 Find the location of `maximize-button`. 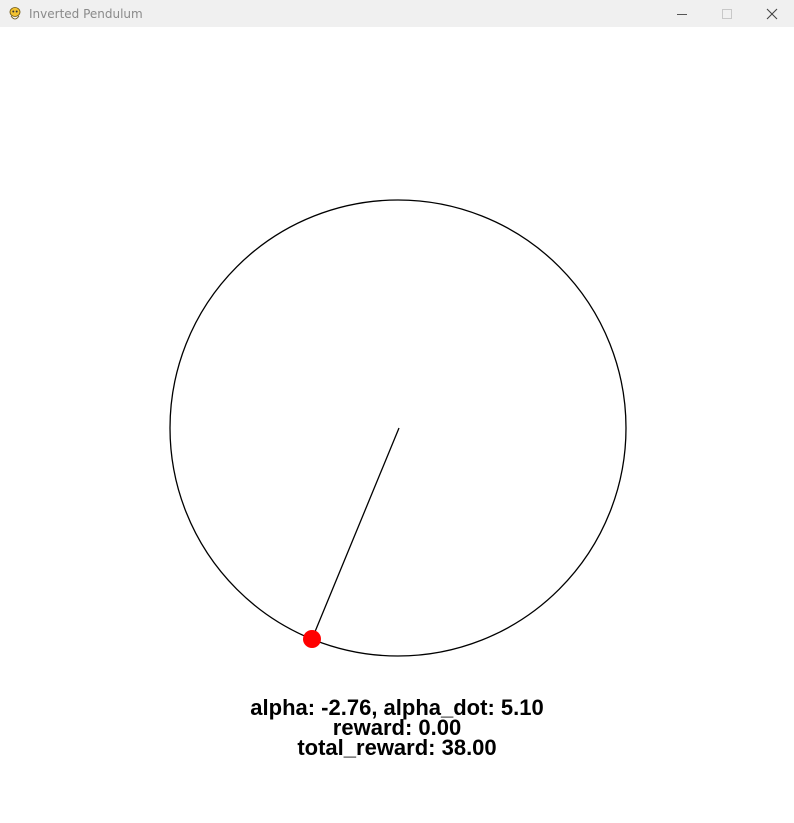

maximize-button is located at coordinates (726, 13).